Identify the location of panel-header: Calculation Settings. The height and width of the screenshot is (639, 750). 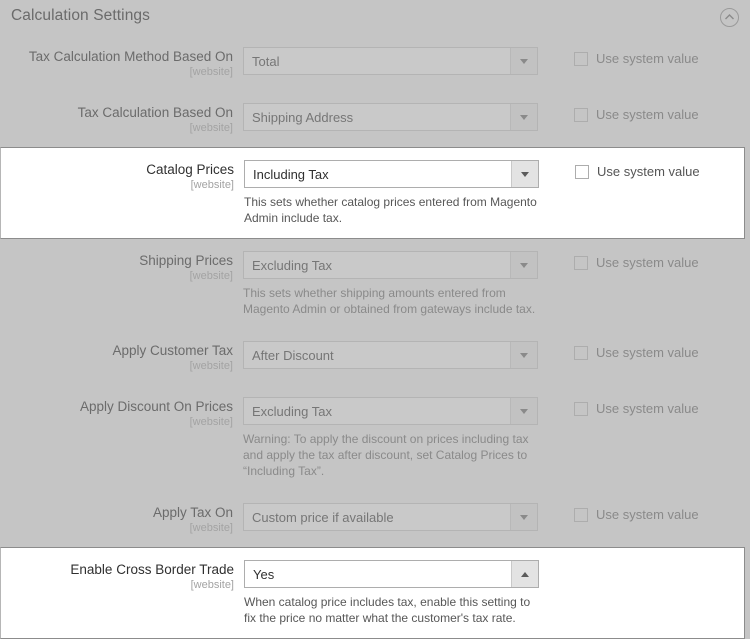
(375, 17).